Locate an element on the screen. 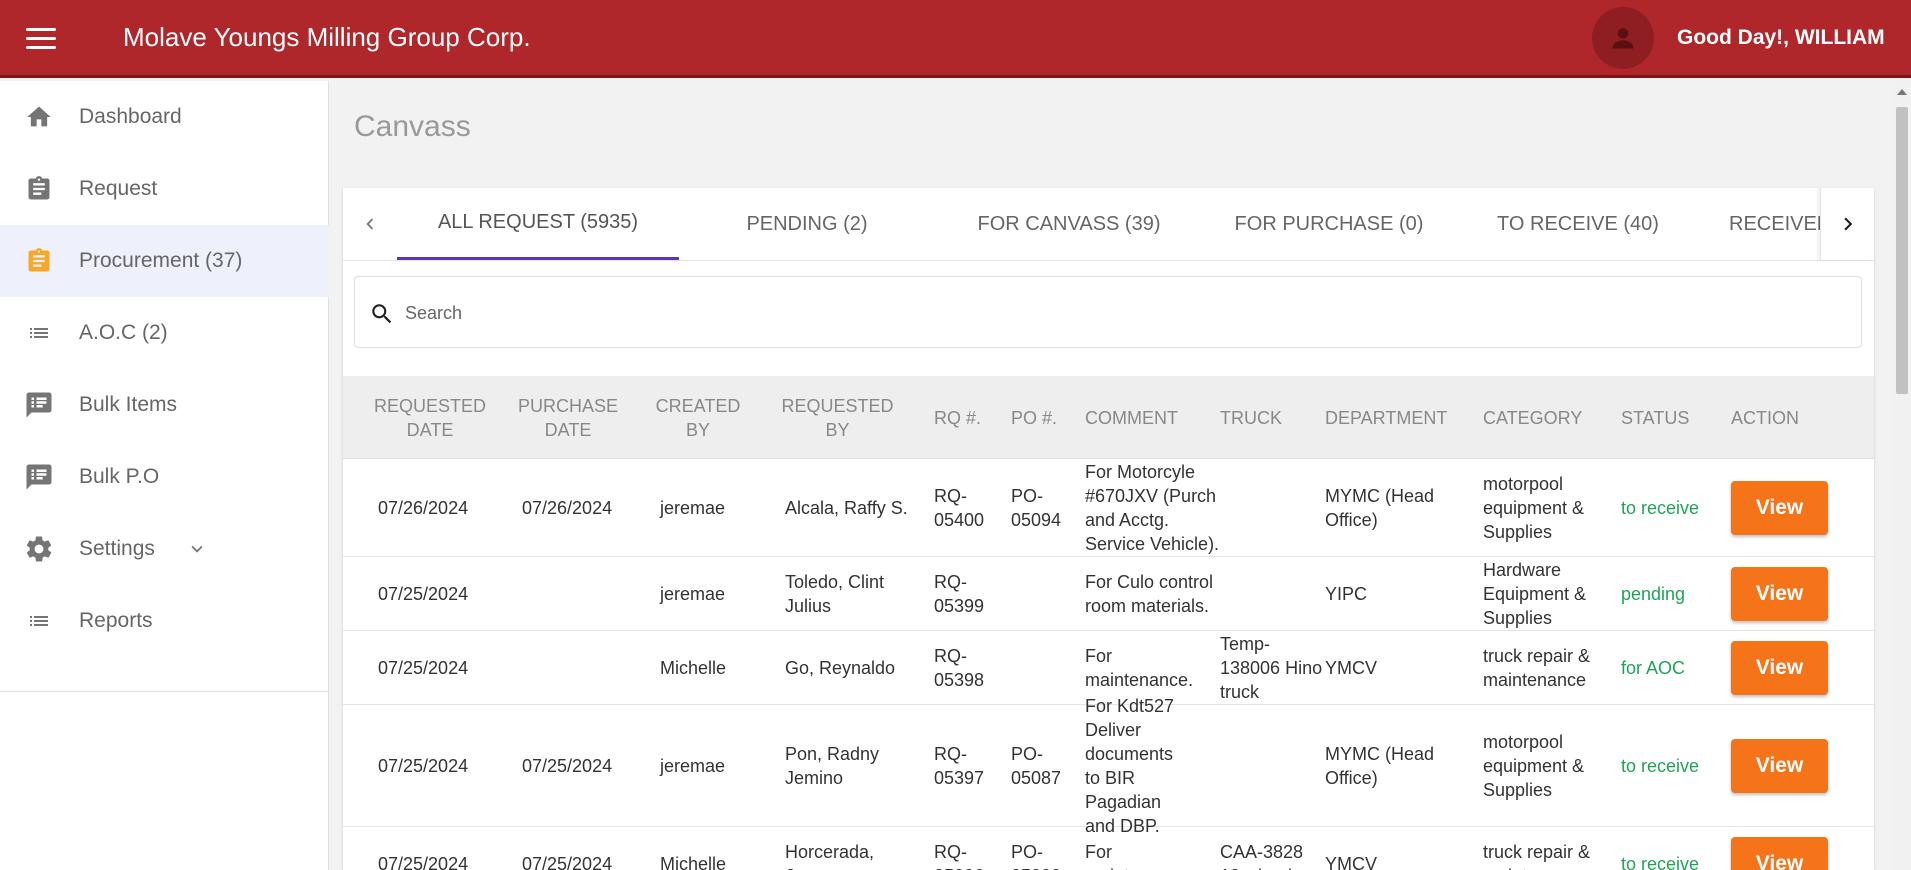  sidebar-item-bulk-items: Bulk Items is located at coordinates (164, 405).